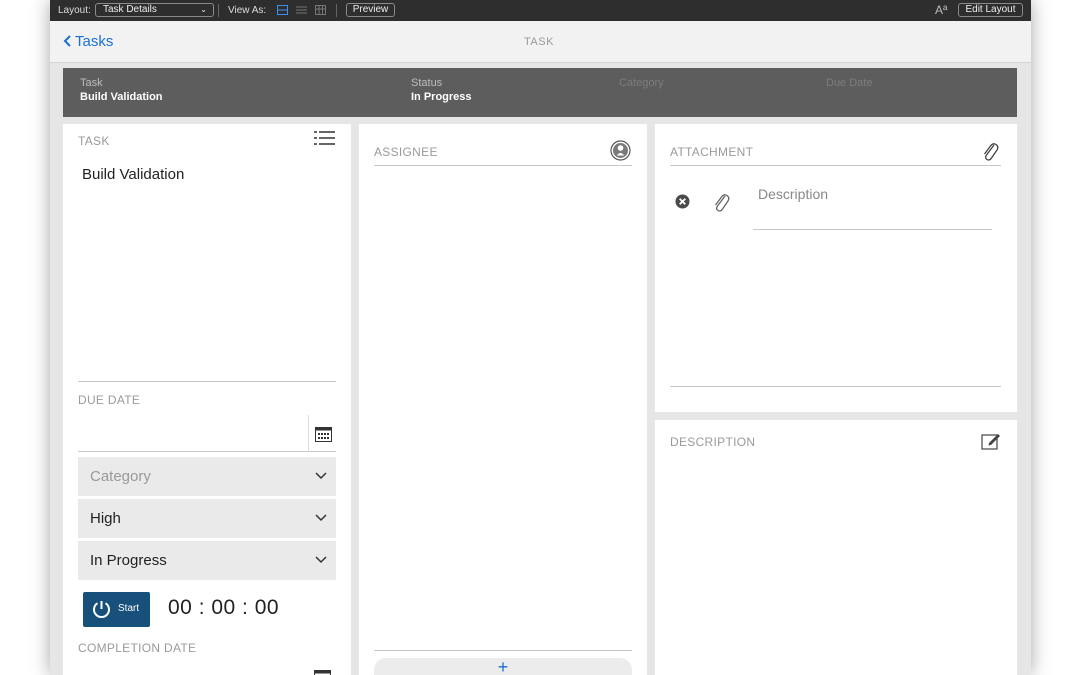 This screenshot has height=675, width=1080. I want to click on start-label: Start, so click(129, 608).